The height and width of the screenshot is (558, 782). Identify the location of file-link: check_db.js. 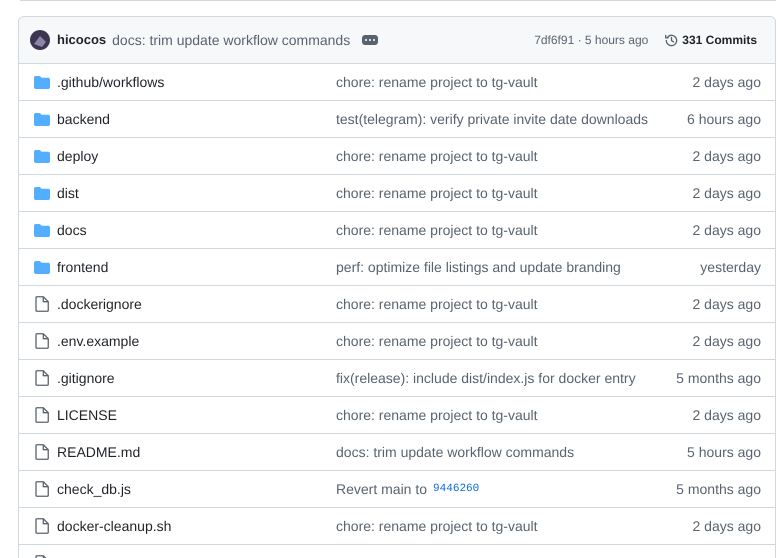
(94, 488).